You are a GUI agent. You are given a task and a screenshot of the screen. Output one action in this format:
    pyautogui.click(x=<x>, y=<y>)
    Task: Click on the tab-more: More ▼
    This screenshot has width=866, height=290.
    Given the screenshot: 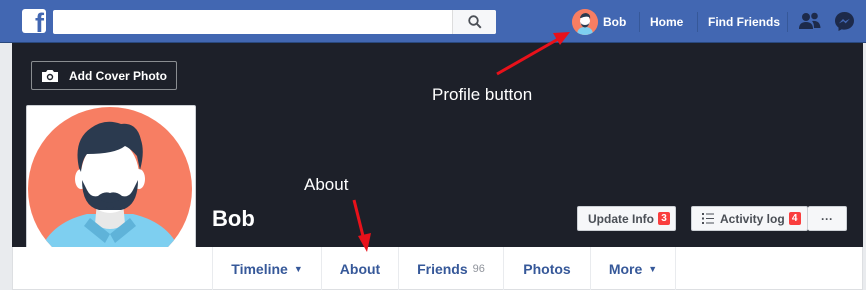 What is the action you would take?
    pyautogui.click(x=633, y=268)
    